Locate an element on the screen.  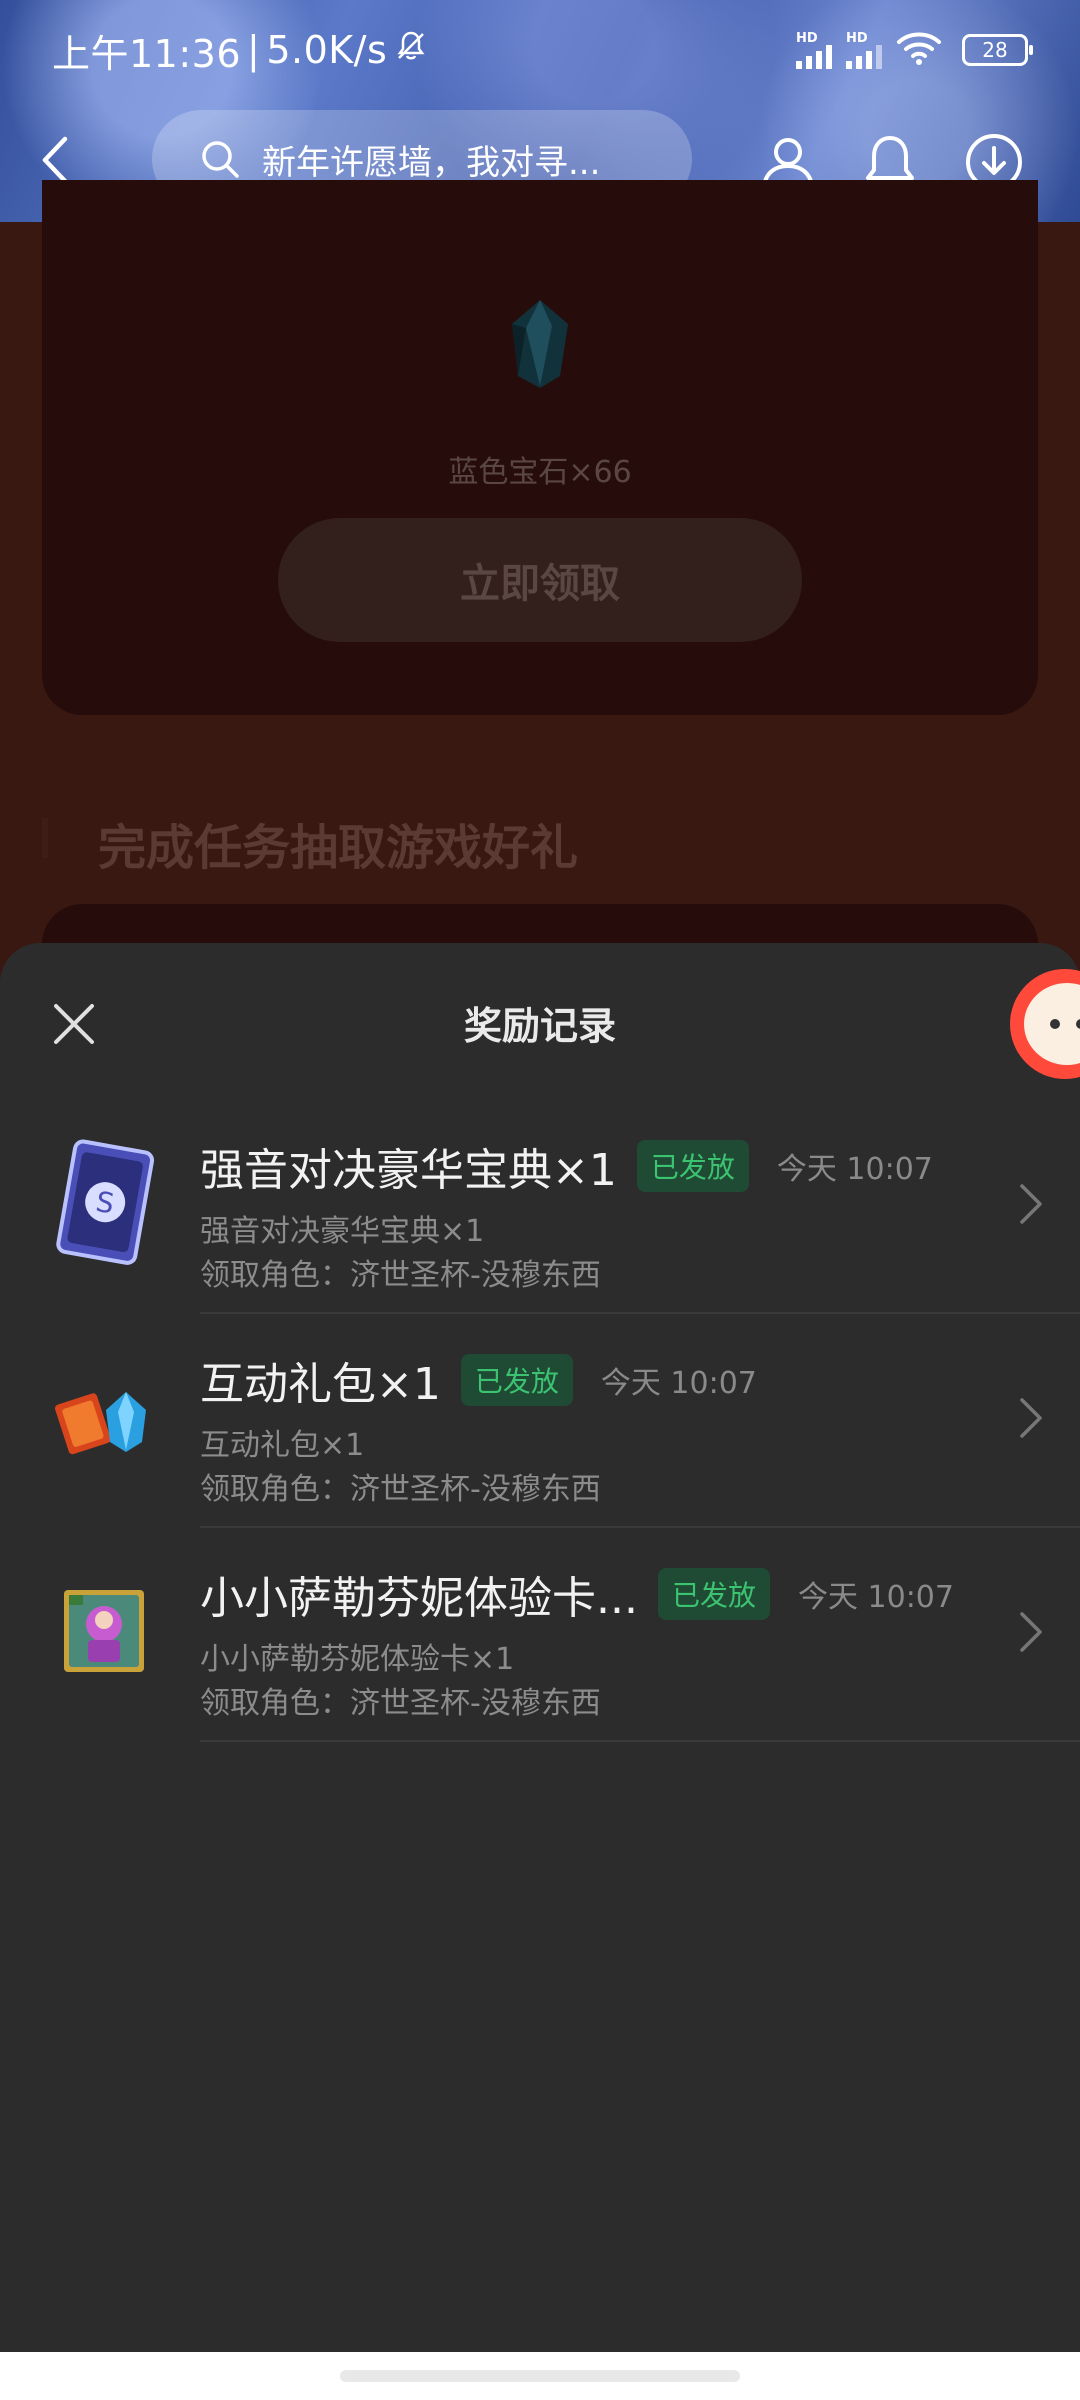
battery-indicator: 28 is located at coordinates (997, 50).